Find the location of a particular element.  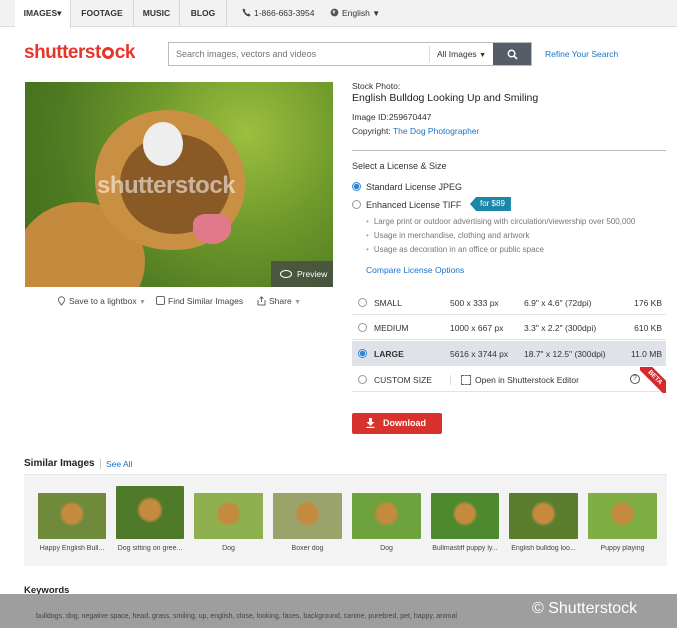

size-dimensions: 3.3" x 2.2" (300dpi) is located at coordinates (560, 328).